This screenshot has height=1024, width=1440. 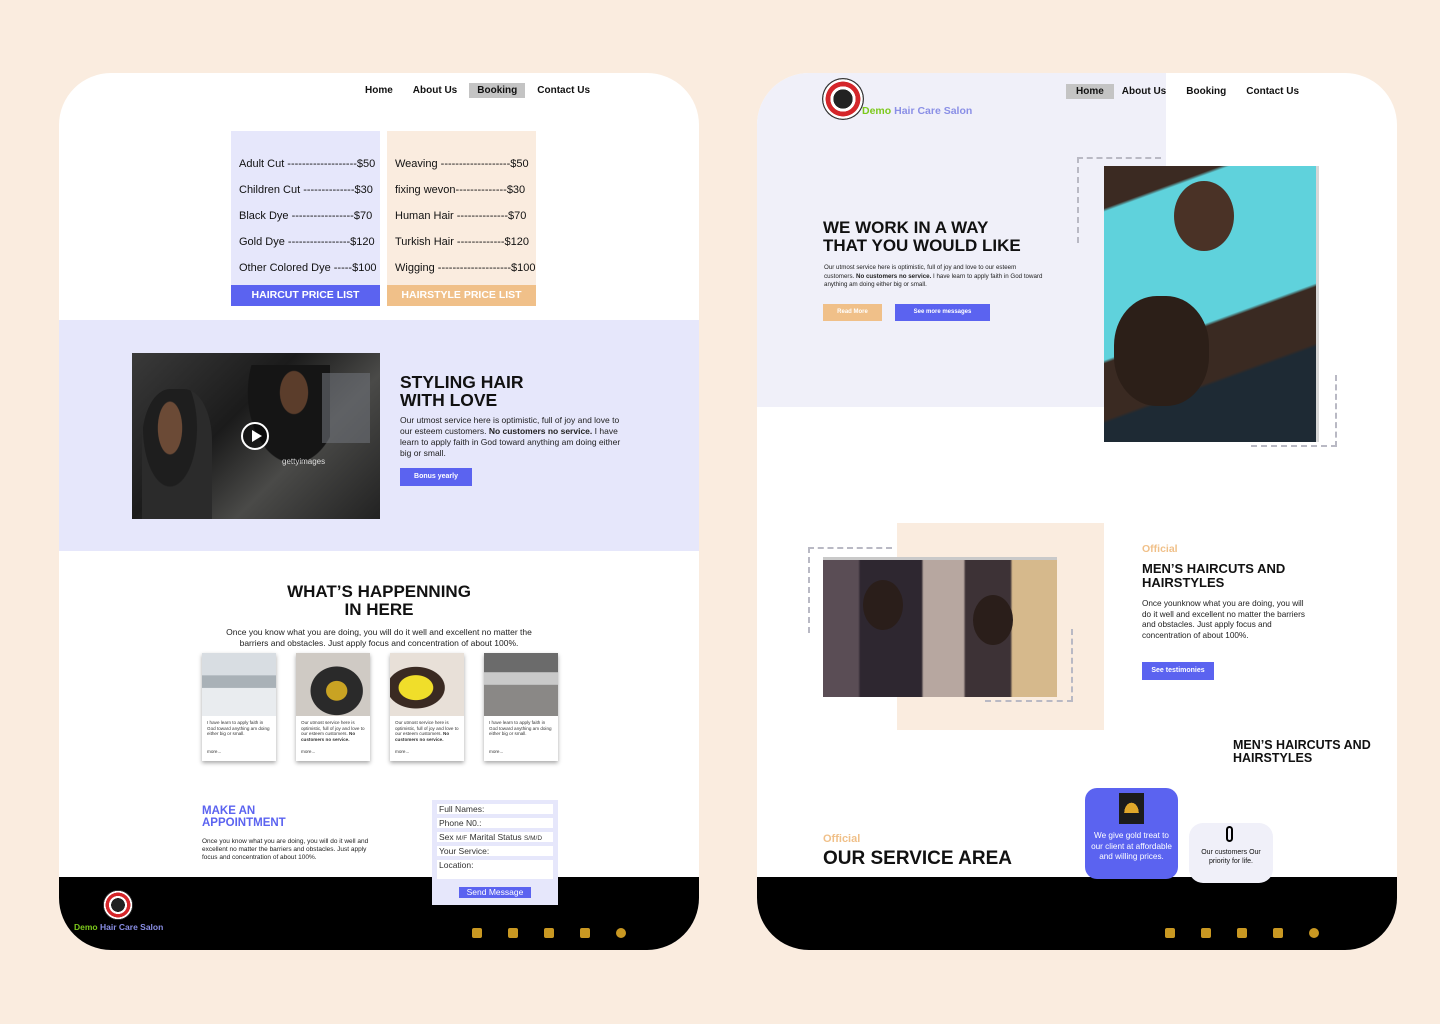 I want to click on price-item: Children Cut --------------$30, so click(x=306, y=190).